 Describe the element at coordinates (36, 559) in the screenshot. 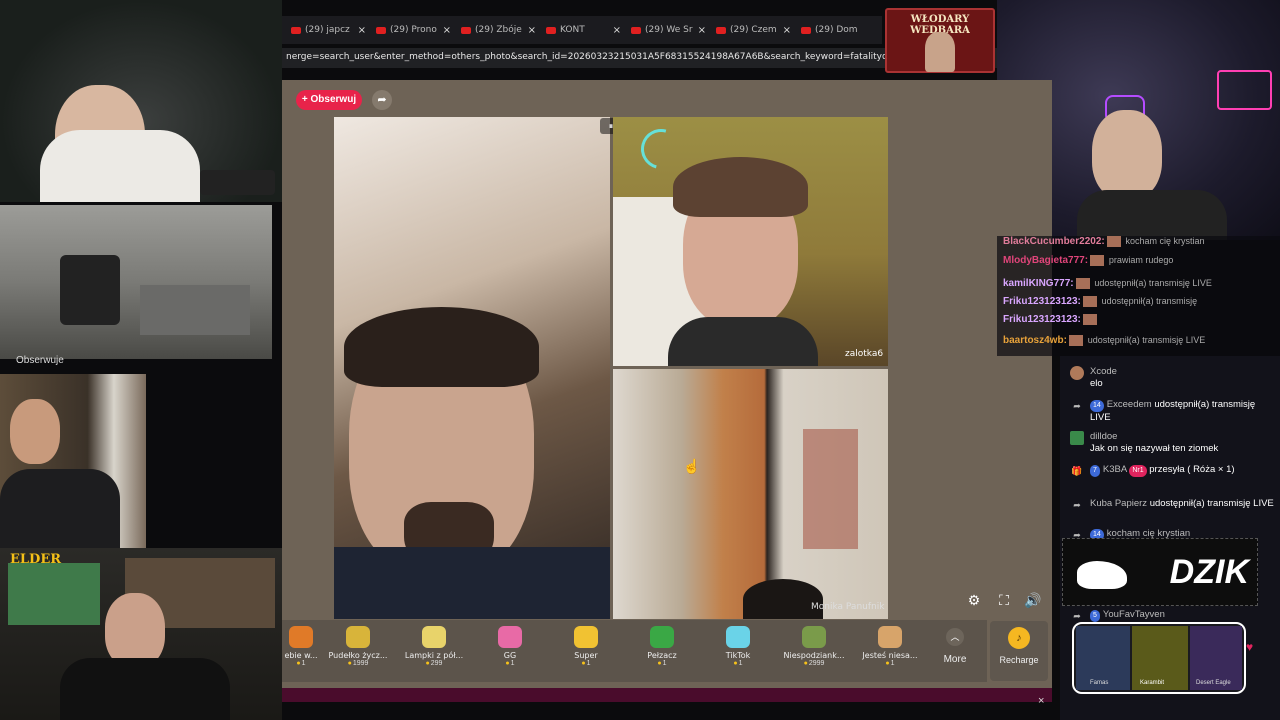

I see `elder-logo: ELDER` at that location.